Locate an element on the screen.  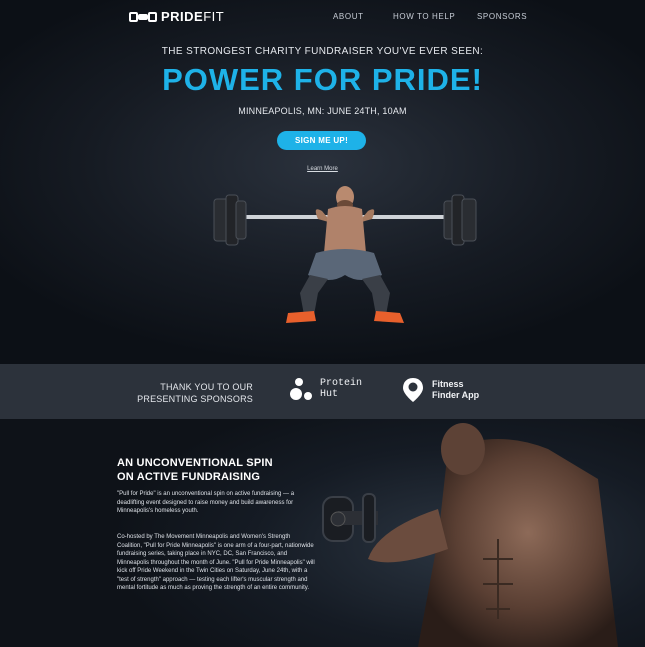
learn-more-link: Learn More is located at coordinates (322, 169).